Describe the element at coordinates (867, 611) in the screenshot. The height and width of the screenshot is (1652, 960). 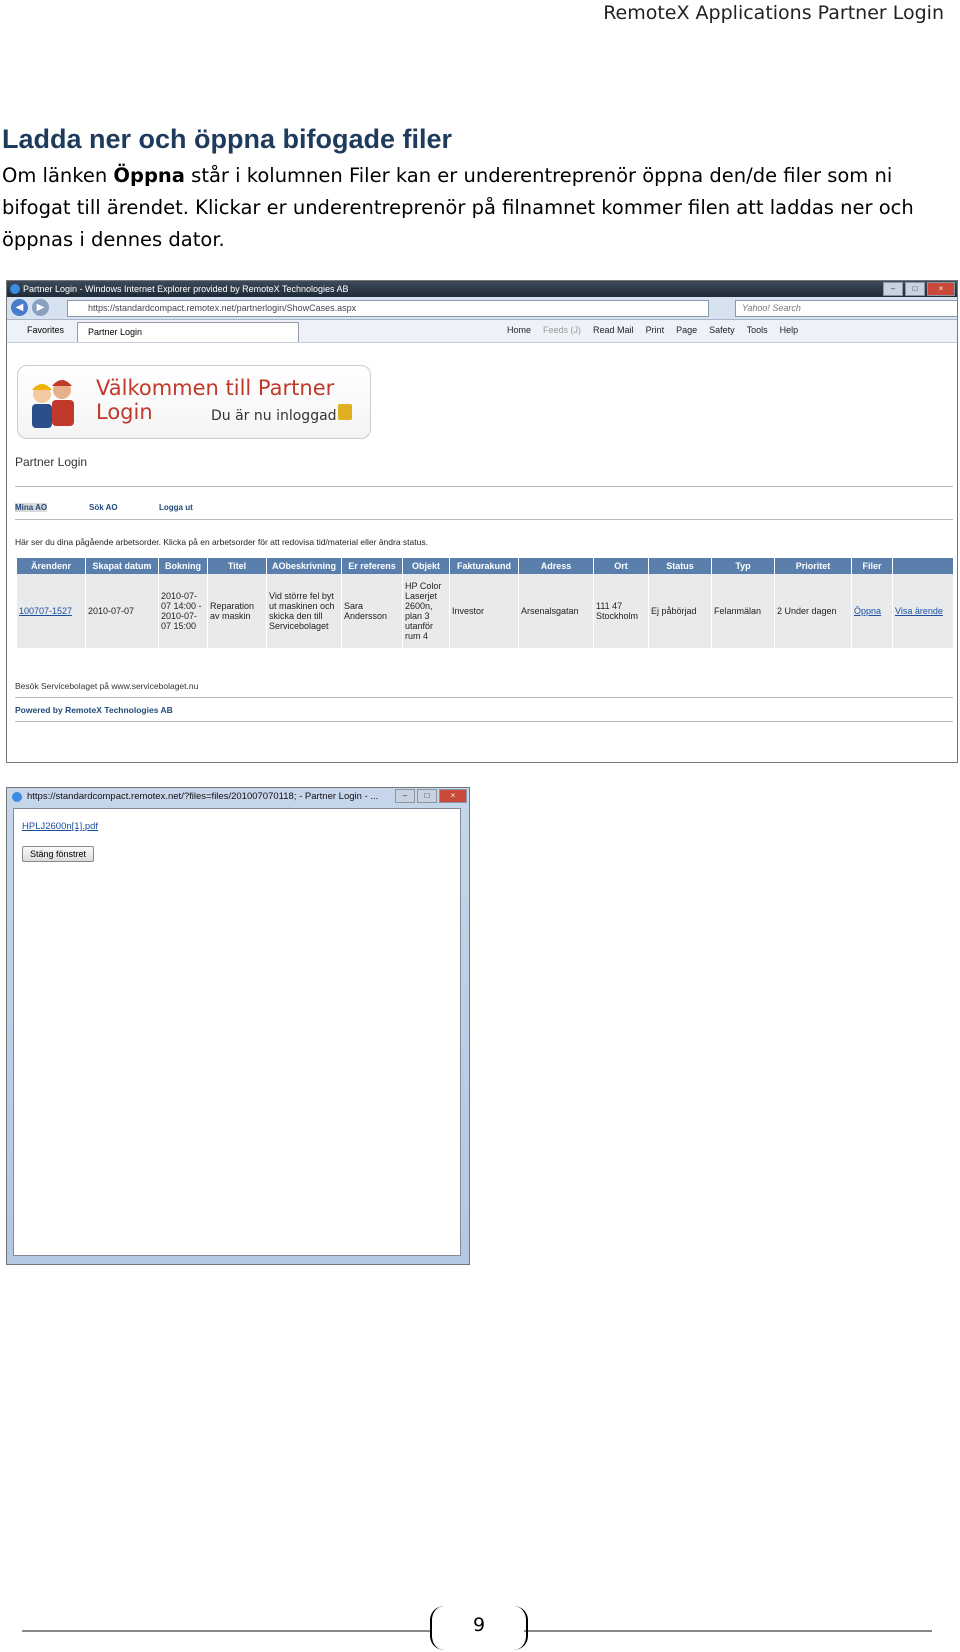
I see `open-files-link: Öppna` at that location.